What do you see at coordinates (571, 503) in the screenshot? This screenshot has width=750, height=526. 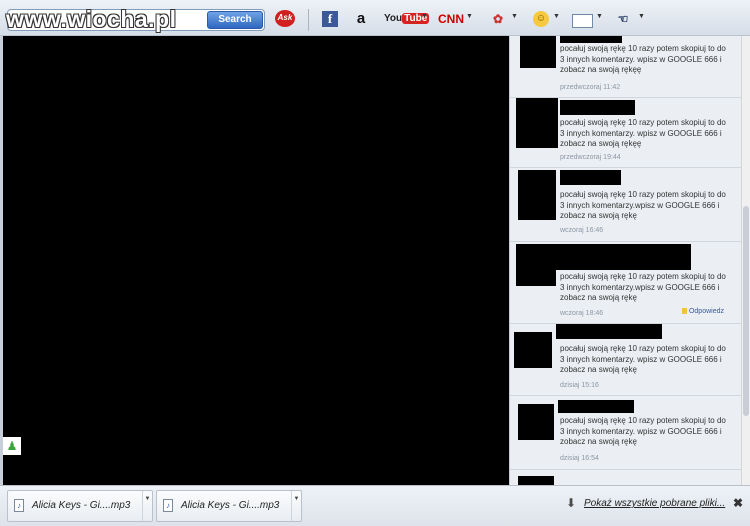 I see `download-arrow-icon: ⬇` at bounding box center [571, 503].